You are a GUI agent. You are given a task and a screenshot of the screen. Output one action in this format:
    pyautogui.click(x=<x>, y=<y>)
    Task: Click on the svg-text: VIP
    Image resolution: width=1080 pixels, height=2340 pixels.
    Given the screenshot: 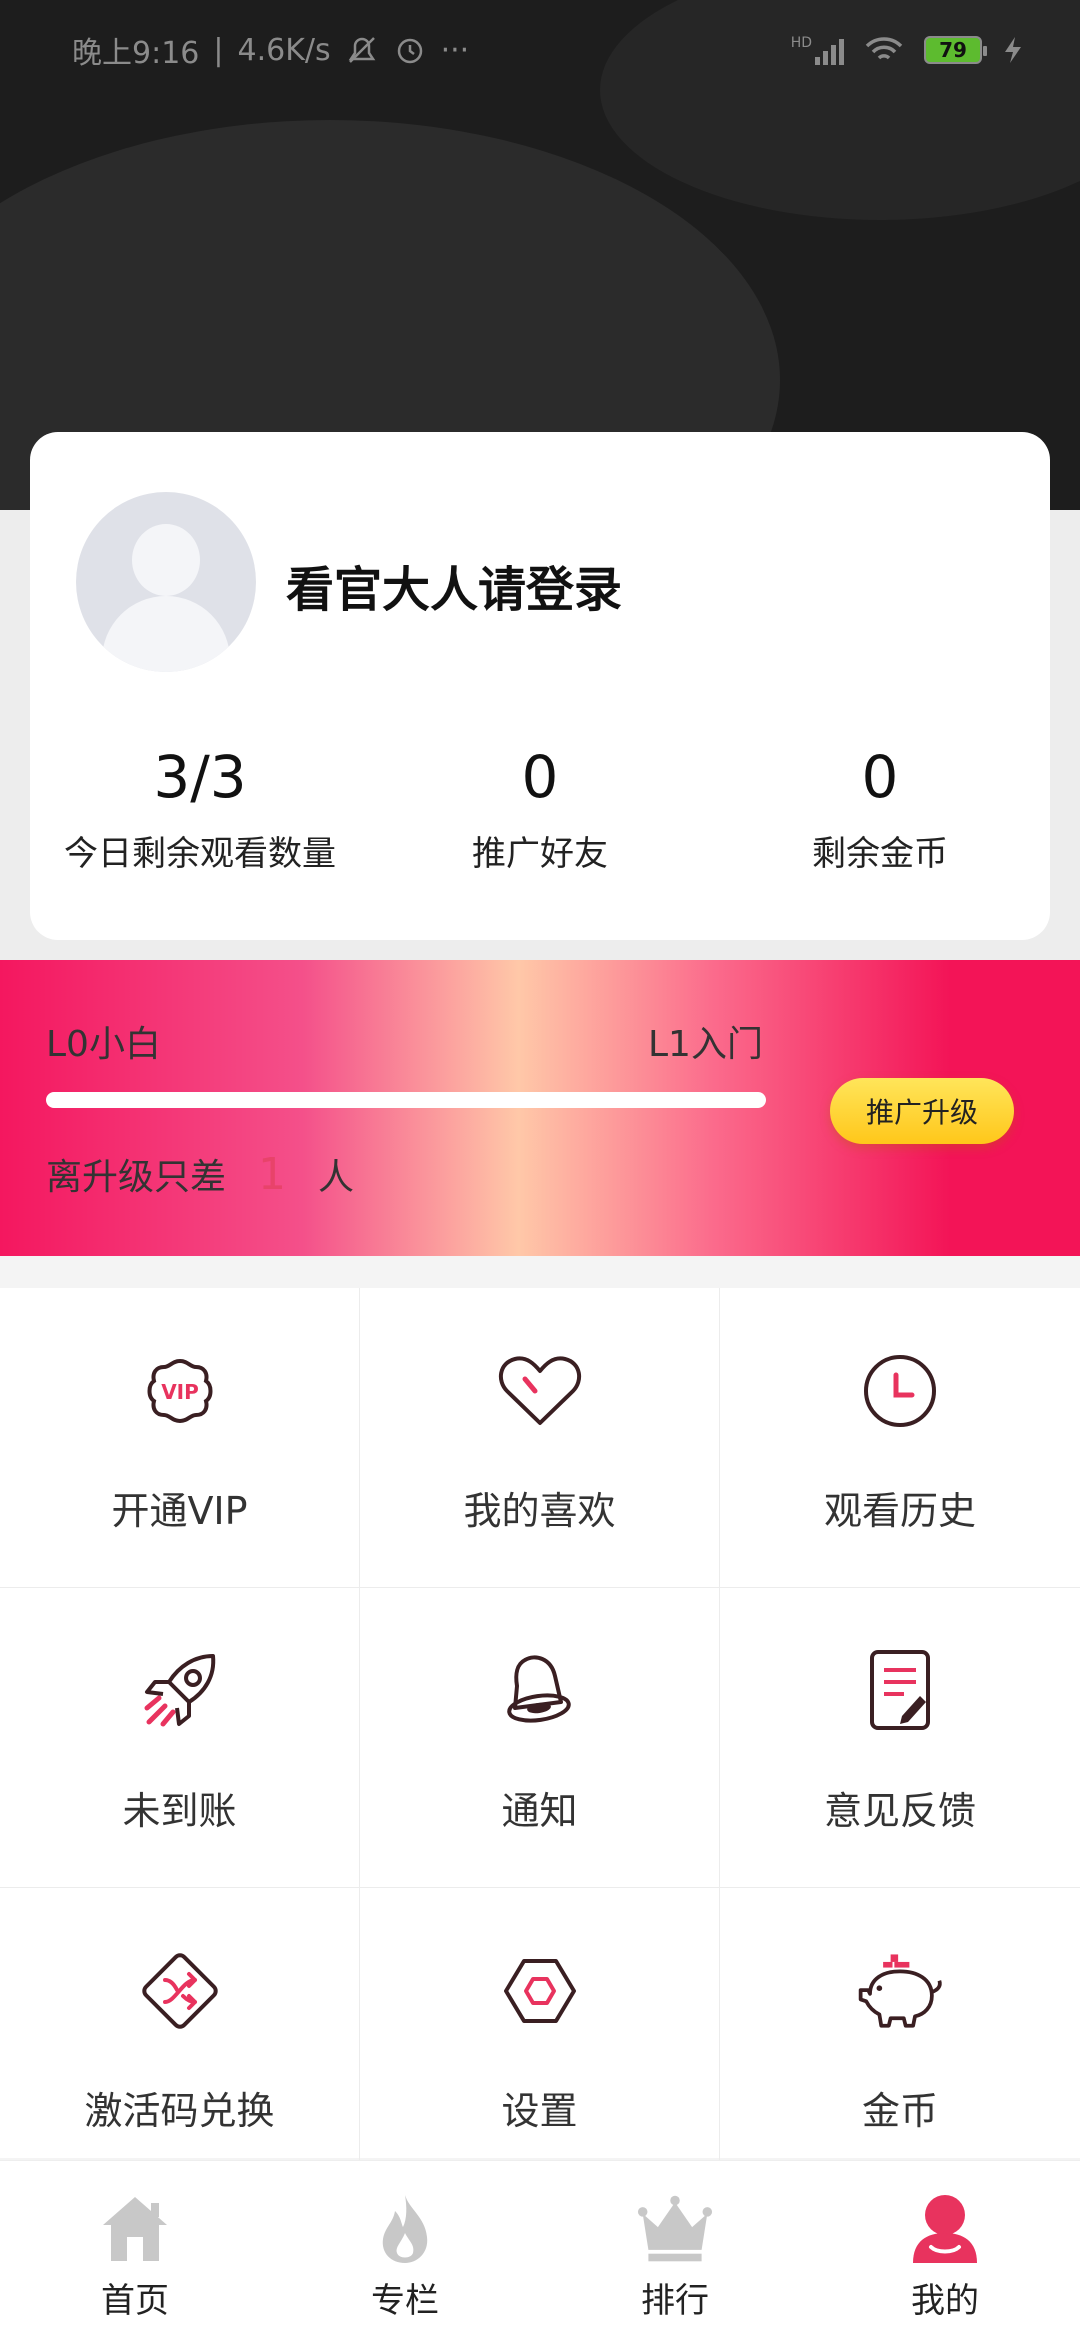 What is the action you would take?
    pyautogui.click(x=180, y=1392)
    